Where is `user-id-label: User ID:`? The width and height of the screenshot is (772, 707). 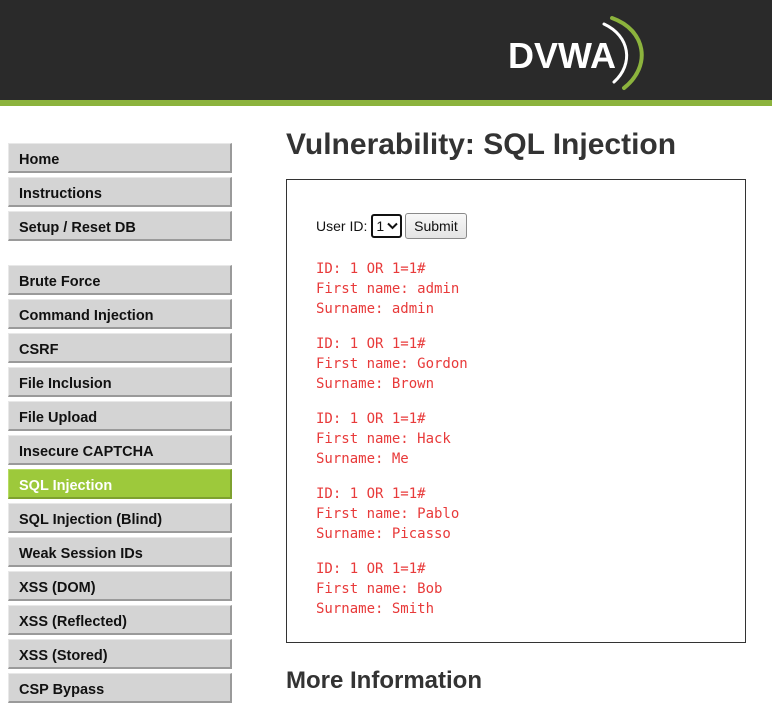 user-id-label: User ID: is located at coordinates (342, 226).